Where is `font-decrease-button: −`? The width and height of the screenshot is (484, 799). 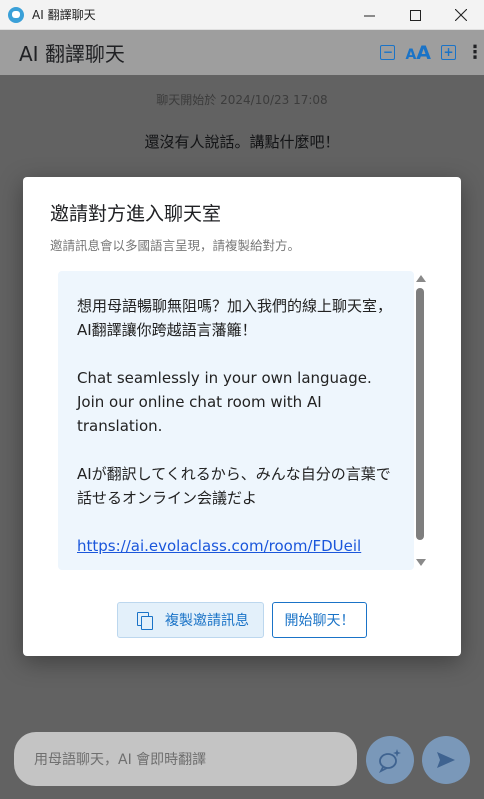
font-decrease-button: − is located at coordinates (388, 52).